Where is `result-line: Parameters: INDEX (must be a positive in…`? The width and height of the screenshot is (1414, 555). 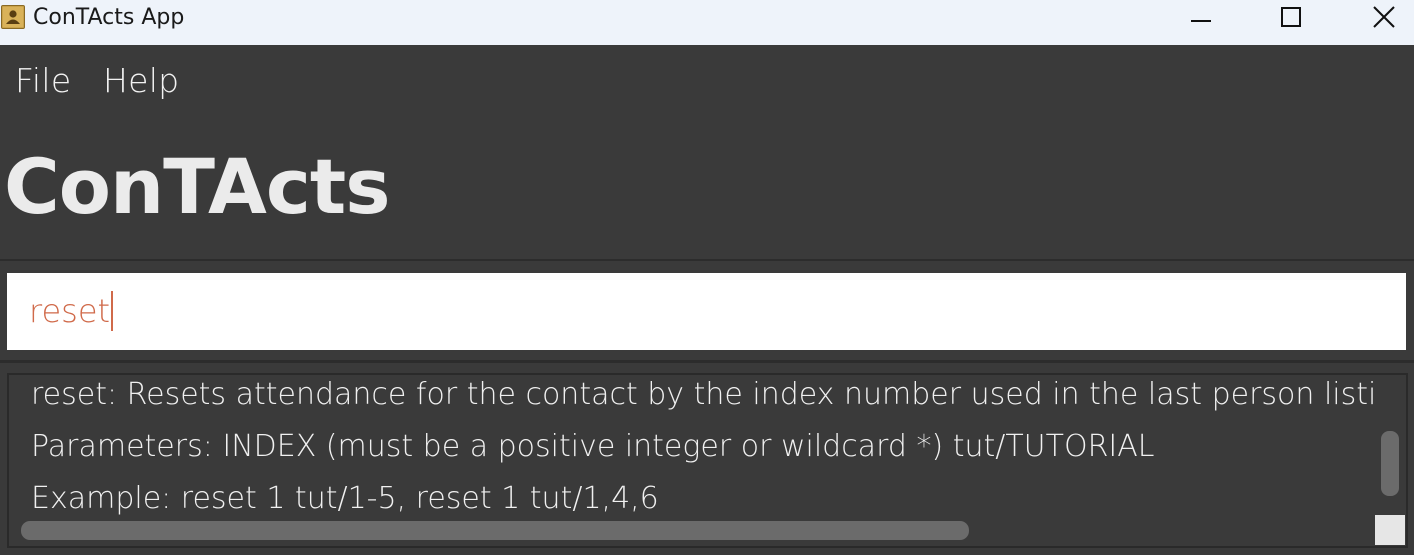 result-line: Parameters: INDEX (must be a positive in… is located at coordinates (593, 446).